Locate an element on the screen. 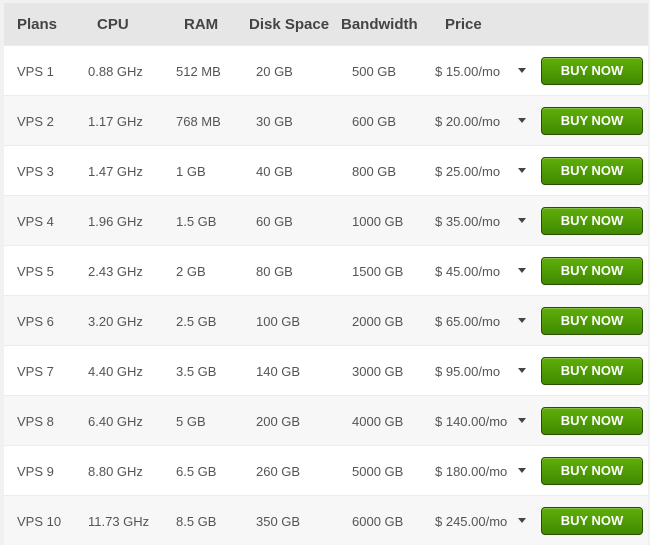  ram-value: 768 MB is located at coordinates (198, 121).